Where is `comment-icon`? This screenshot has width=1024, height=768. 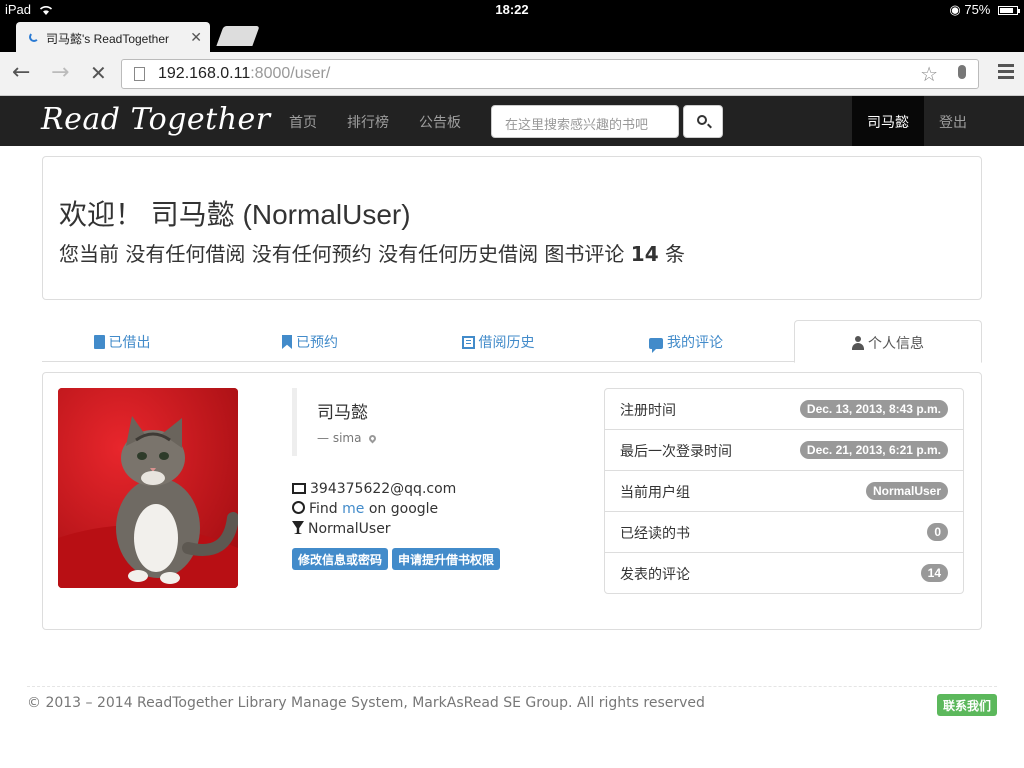 comment-icon is located at coordinates (656, 345).